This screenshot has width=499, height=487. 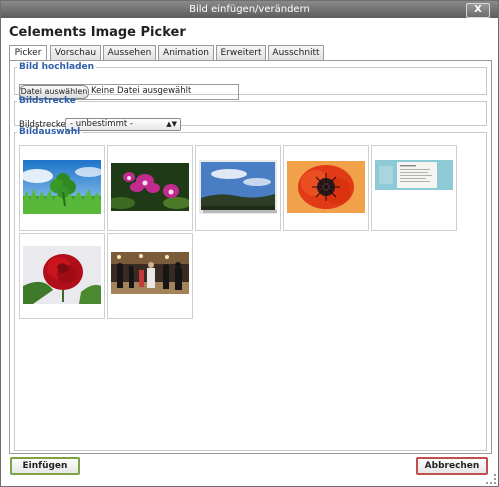 I want to click on poppy-image, so click(x=326, y=187).